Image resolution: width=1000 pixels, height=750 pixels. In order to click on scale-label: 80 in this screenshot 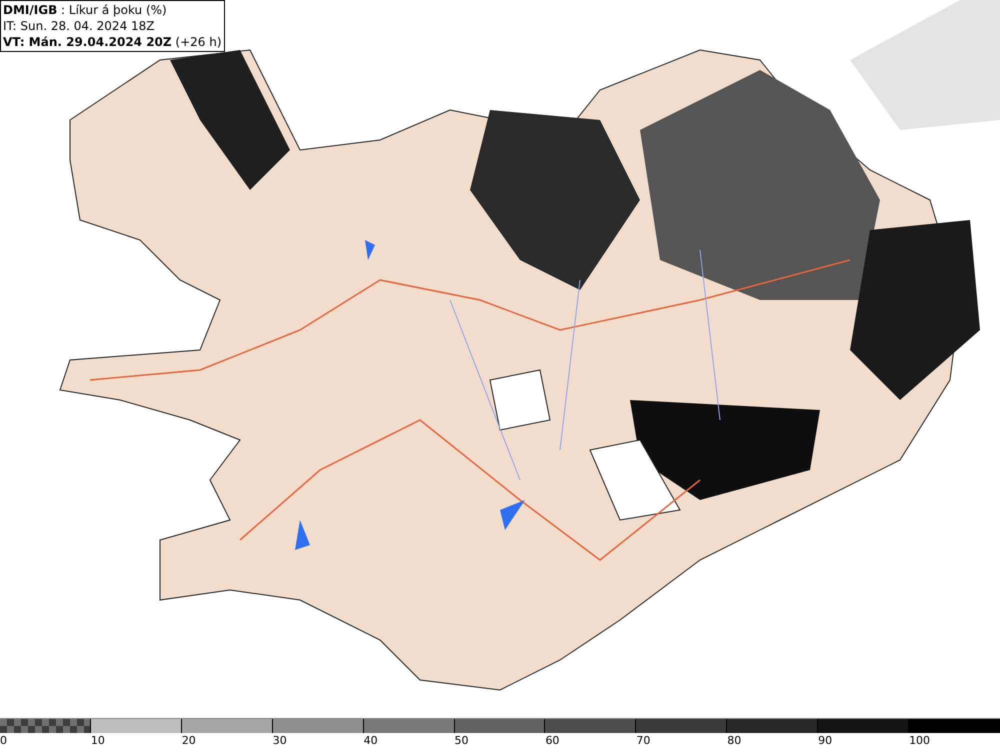, I will do `click(734, 740)`.